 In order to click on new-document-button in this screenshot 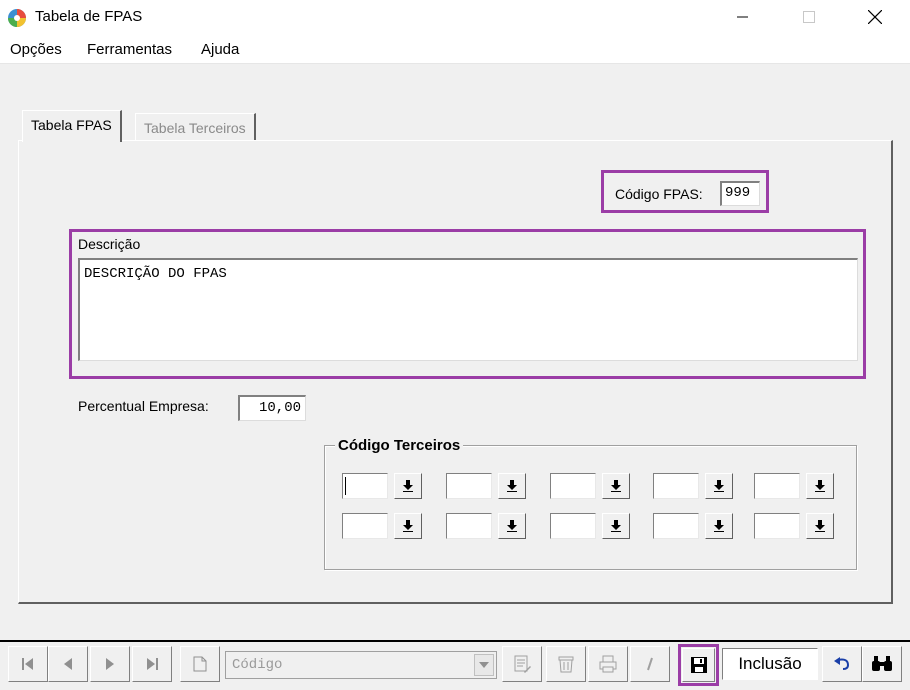, I will do `click(200, 664)`.